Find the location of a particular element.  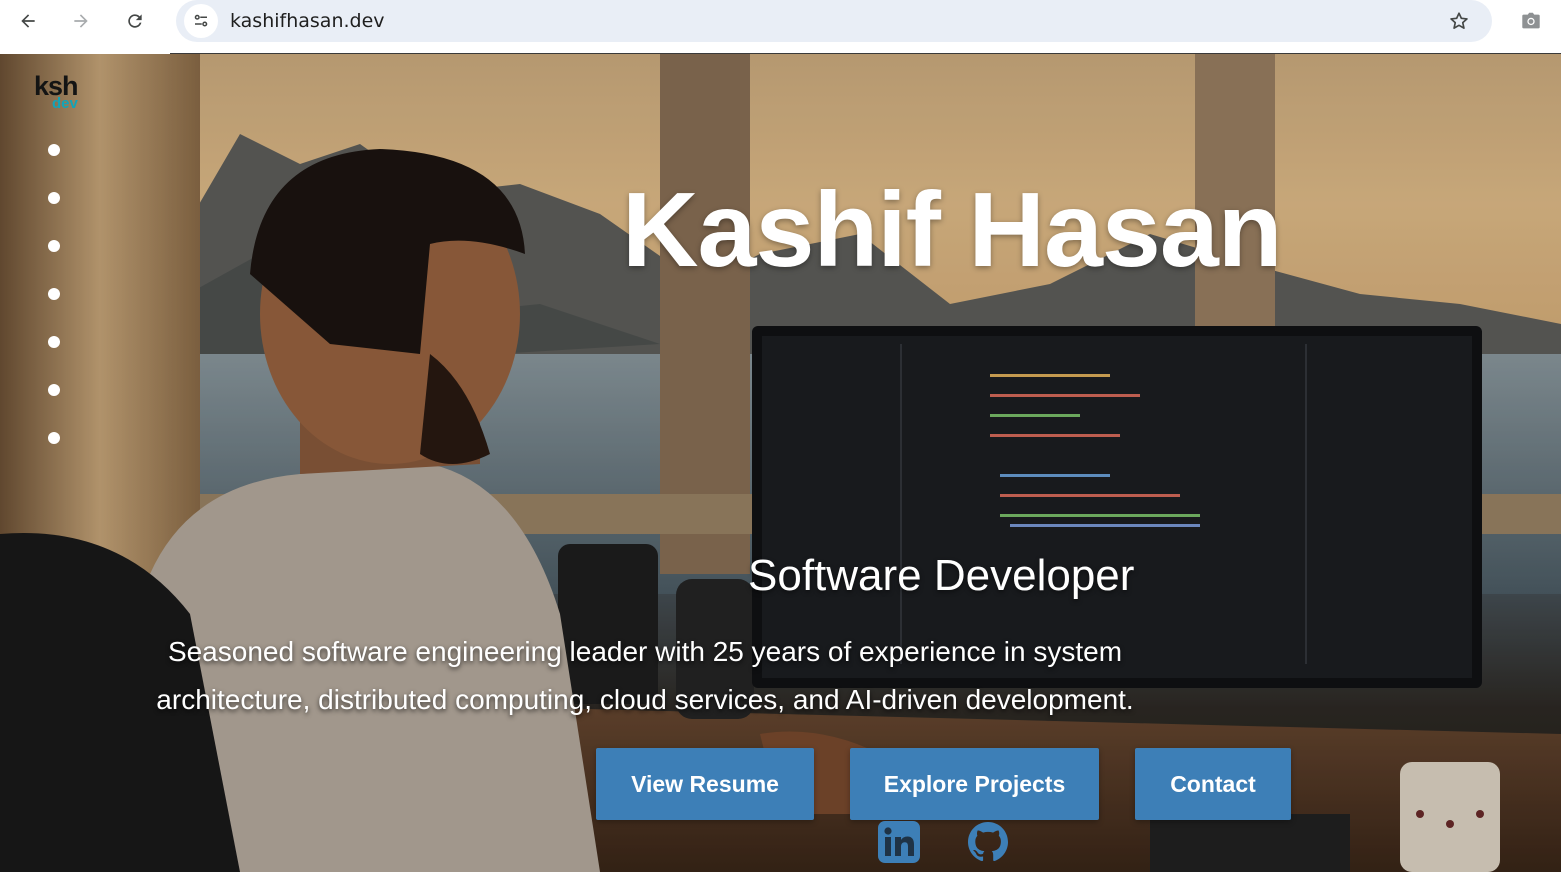

browser-toolbar: kashifhasan.dev is located at coordinates (780, 27).